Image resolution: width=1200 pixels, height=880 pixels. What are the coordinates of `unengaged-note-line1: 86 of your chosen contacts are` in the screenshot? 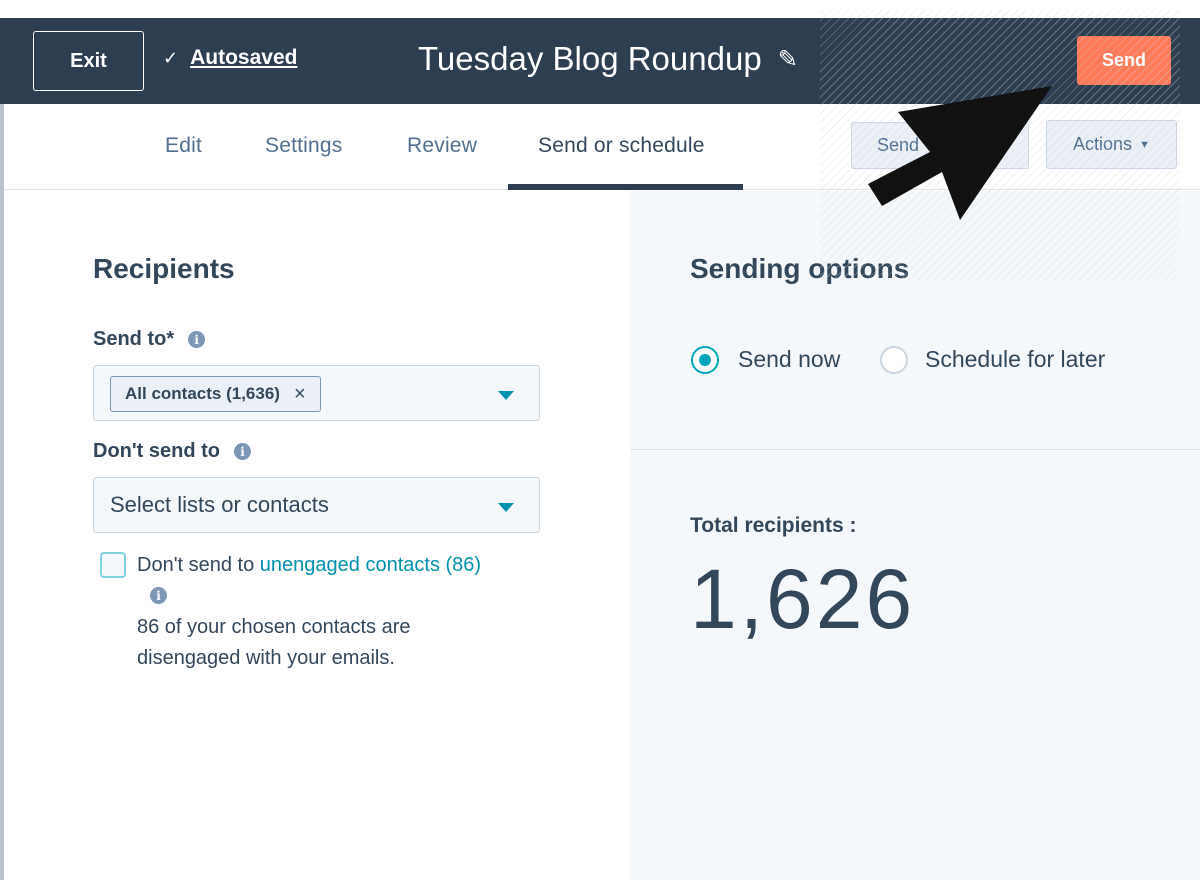 It's located at (274, 627).